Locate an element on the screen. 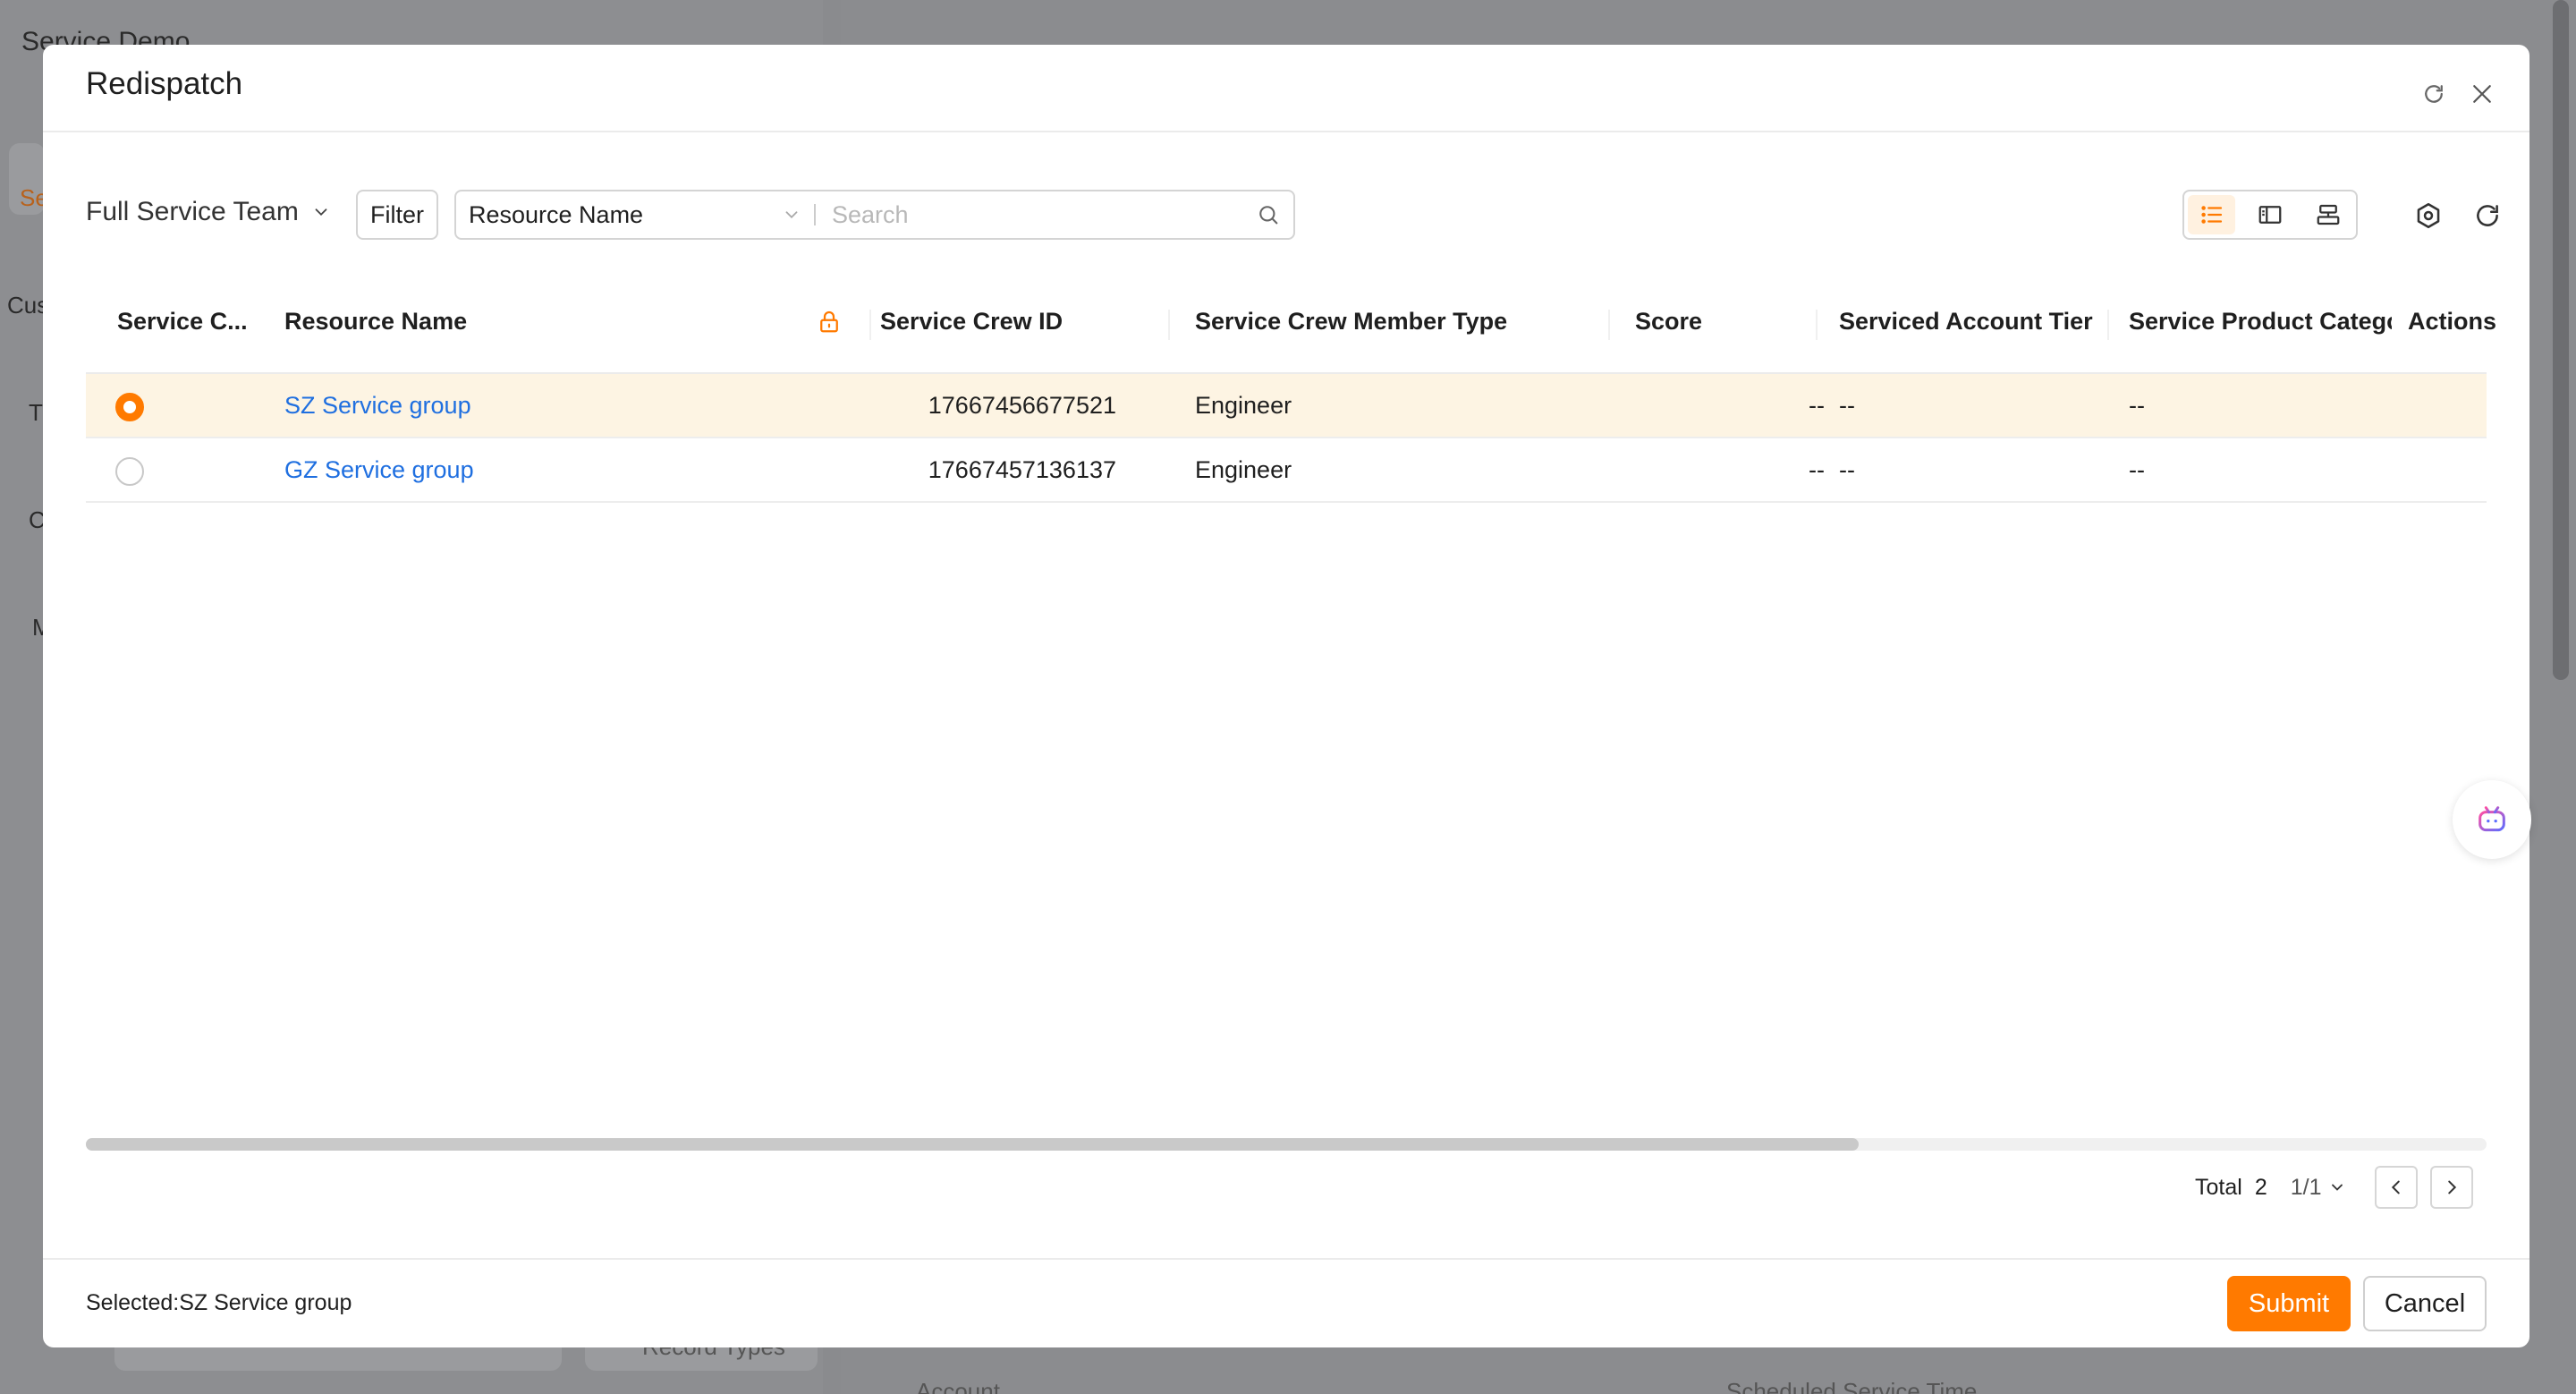 The width and height of the screenshot is (2576, 1394). pagination-total-label: Total is located at coordinates (2218, 1187).